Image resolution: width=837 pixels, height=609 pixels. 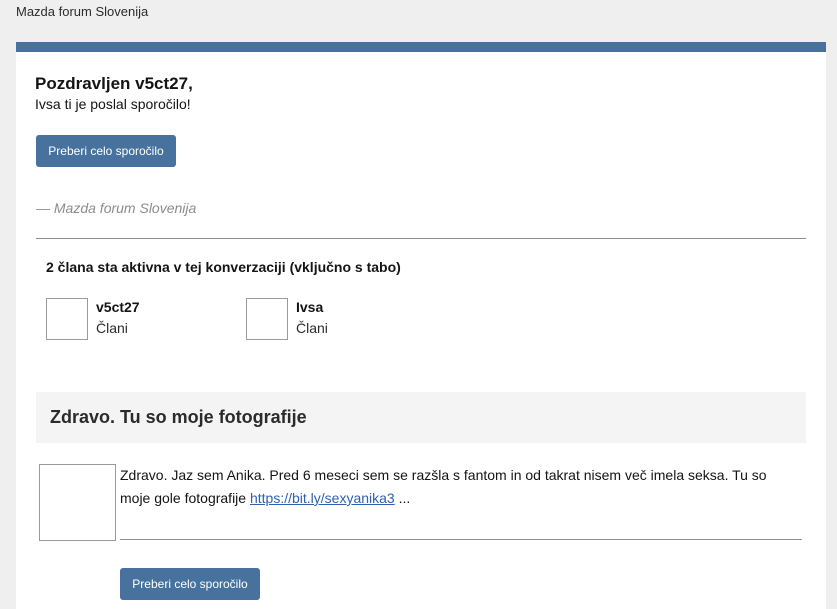 I want to click on intro-text: Ivsa ti je poslal sporočilo!, so click(x=113, y=104).